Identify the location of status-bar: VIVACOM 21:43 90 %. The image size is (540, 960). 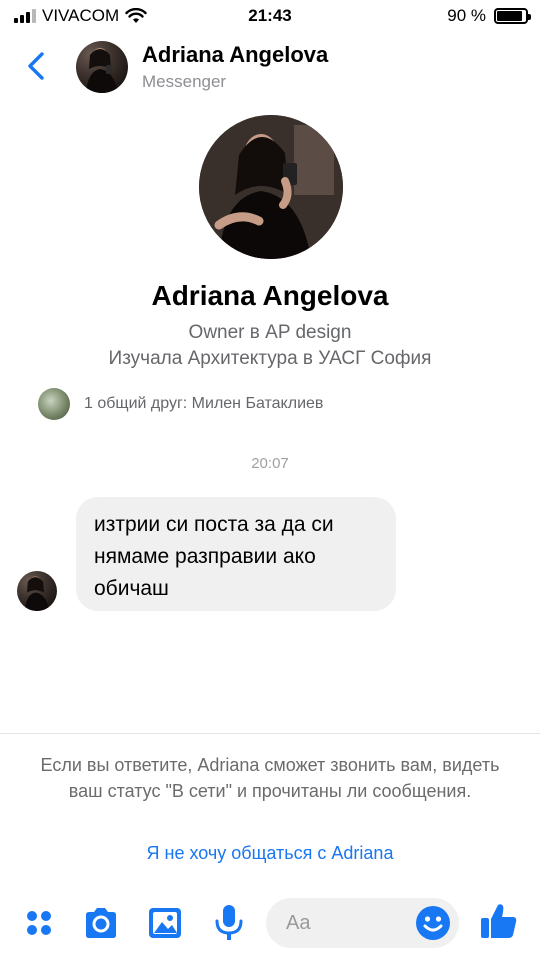
(270, 16).